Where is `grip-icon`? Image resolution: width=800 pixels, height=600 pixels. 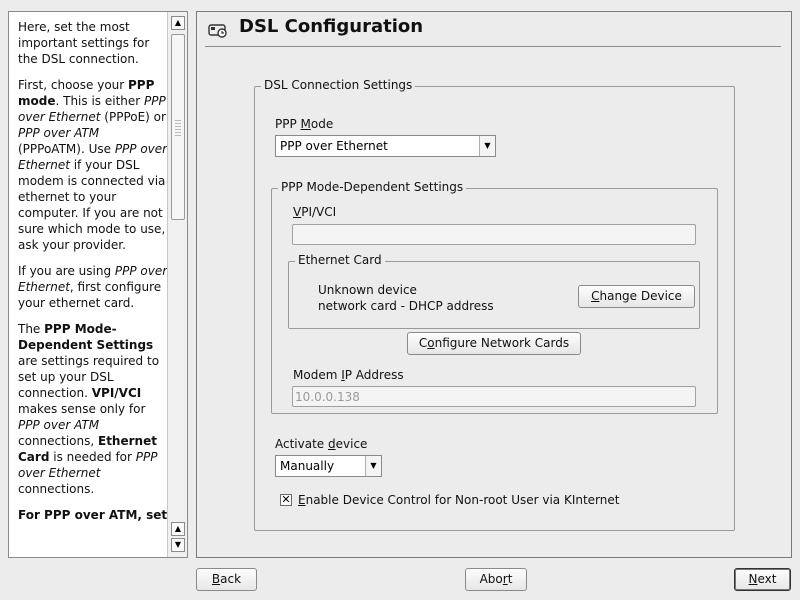
grip-icon is located at coordinates (178, 128).